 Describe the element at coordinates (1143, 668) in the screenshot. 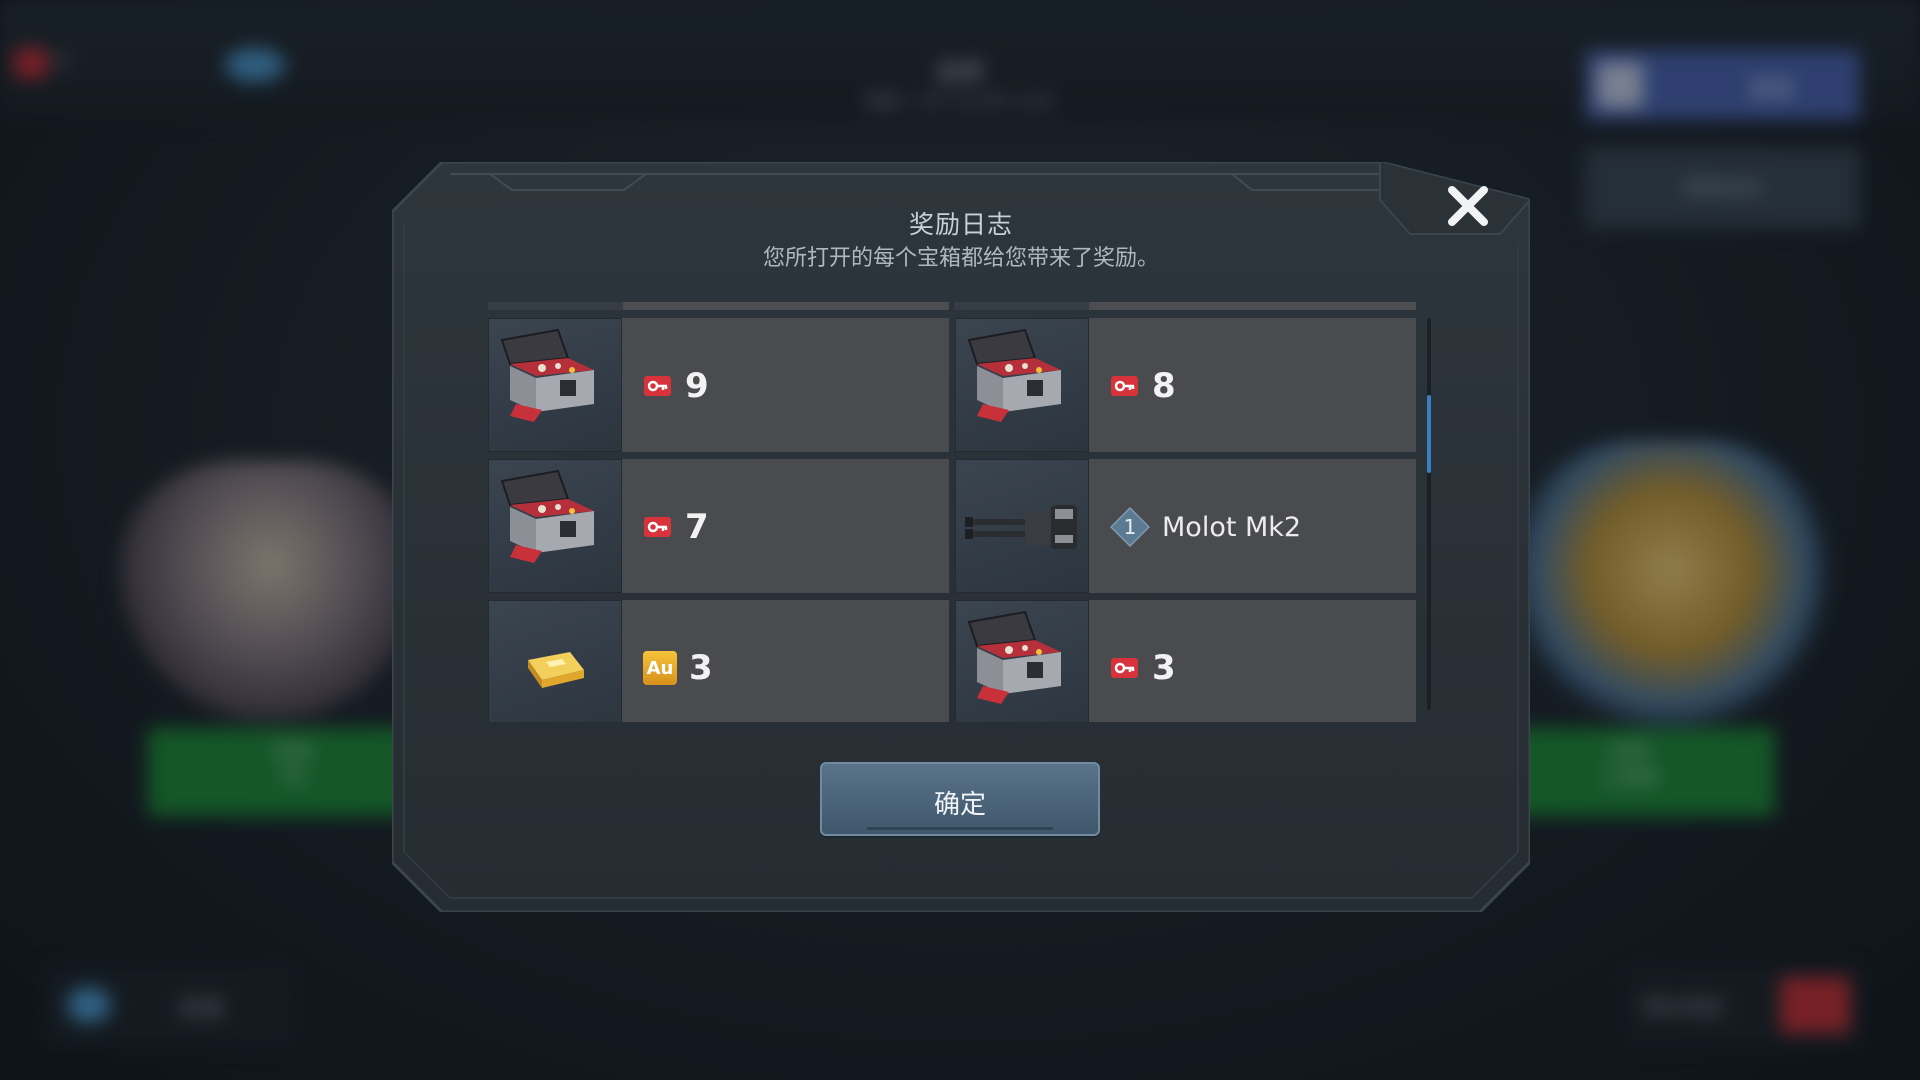

I see `reward-amount: 3` at that location.